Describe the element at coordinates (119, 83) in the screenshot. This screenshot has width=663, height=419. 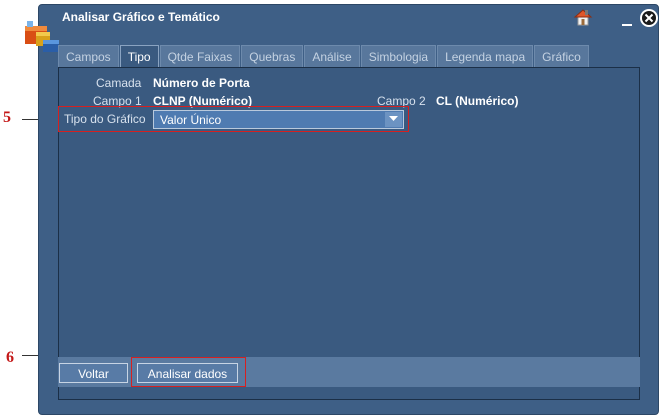
I see `camada-label: Camada` at that location.